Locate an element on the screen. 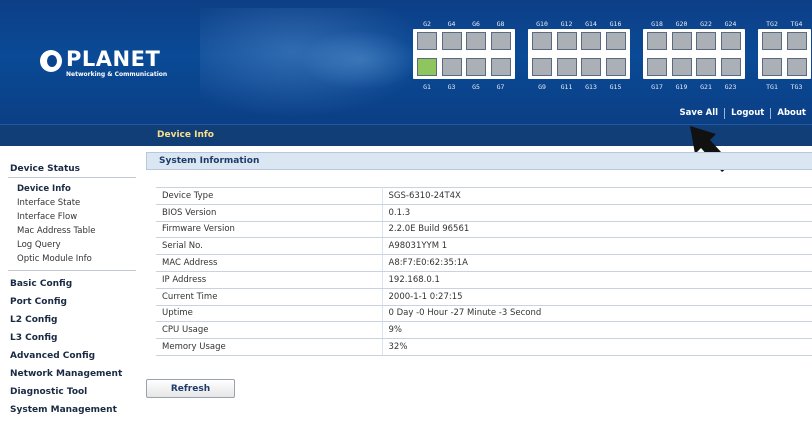 Image resolution: width=812 pixels, height=428 pixels. info-key: IP Address is located at coordinates (269, 279).